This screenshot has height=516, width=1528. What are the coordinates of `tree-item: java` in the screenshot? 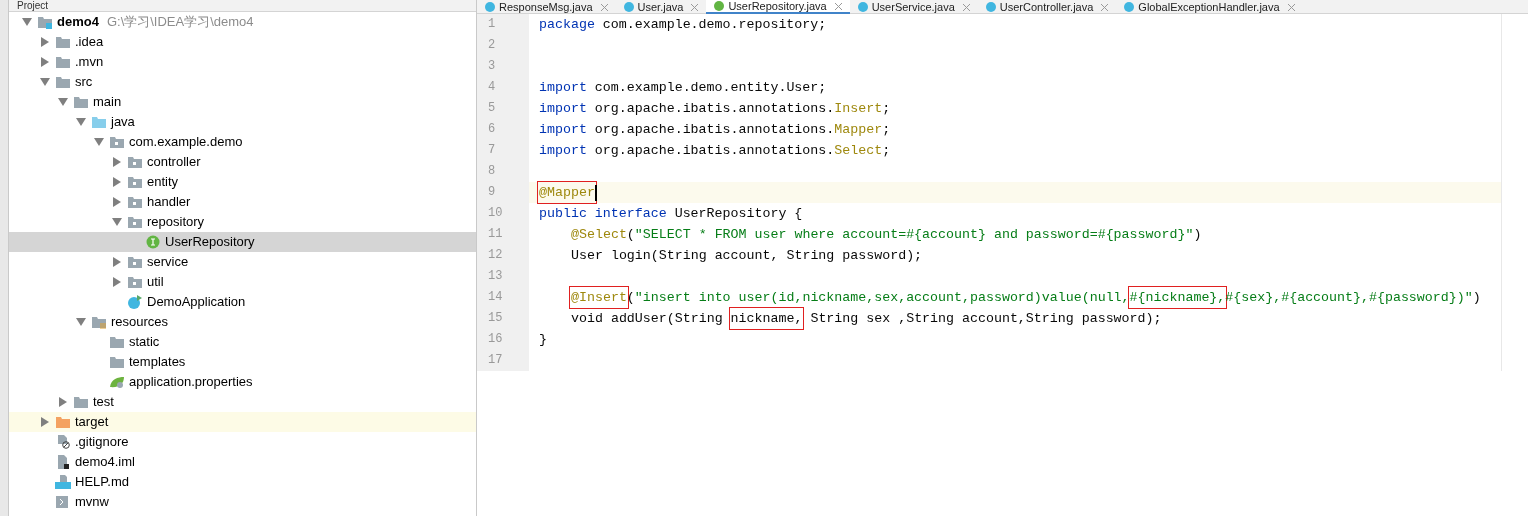 It's located at (242, 122).